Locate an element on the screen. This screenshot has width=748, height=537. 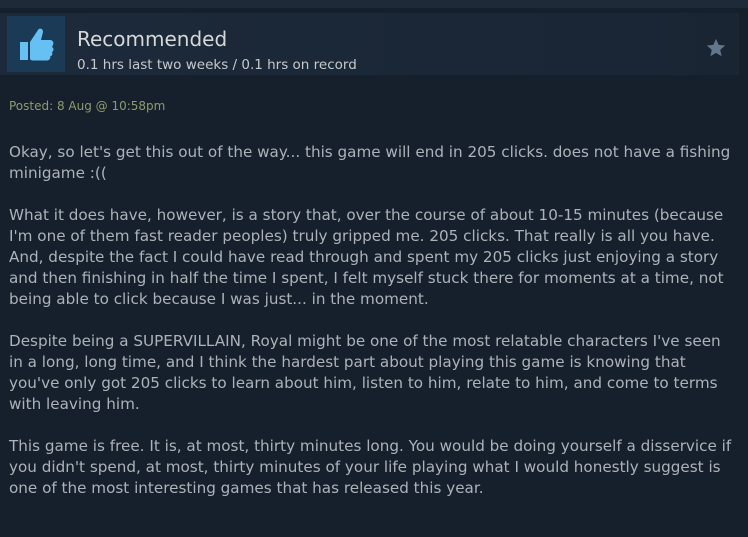
thumbs-up-icon is located at coordinates (36, 44).